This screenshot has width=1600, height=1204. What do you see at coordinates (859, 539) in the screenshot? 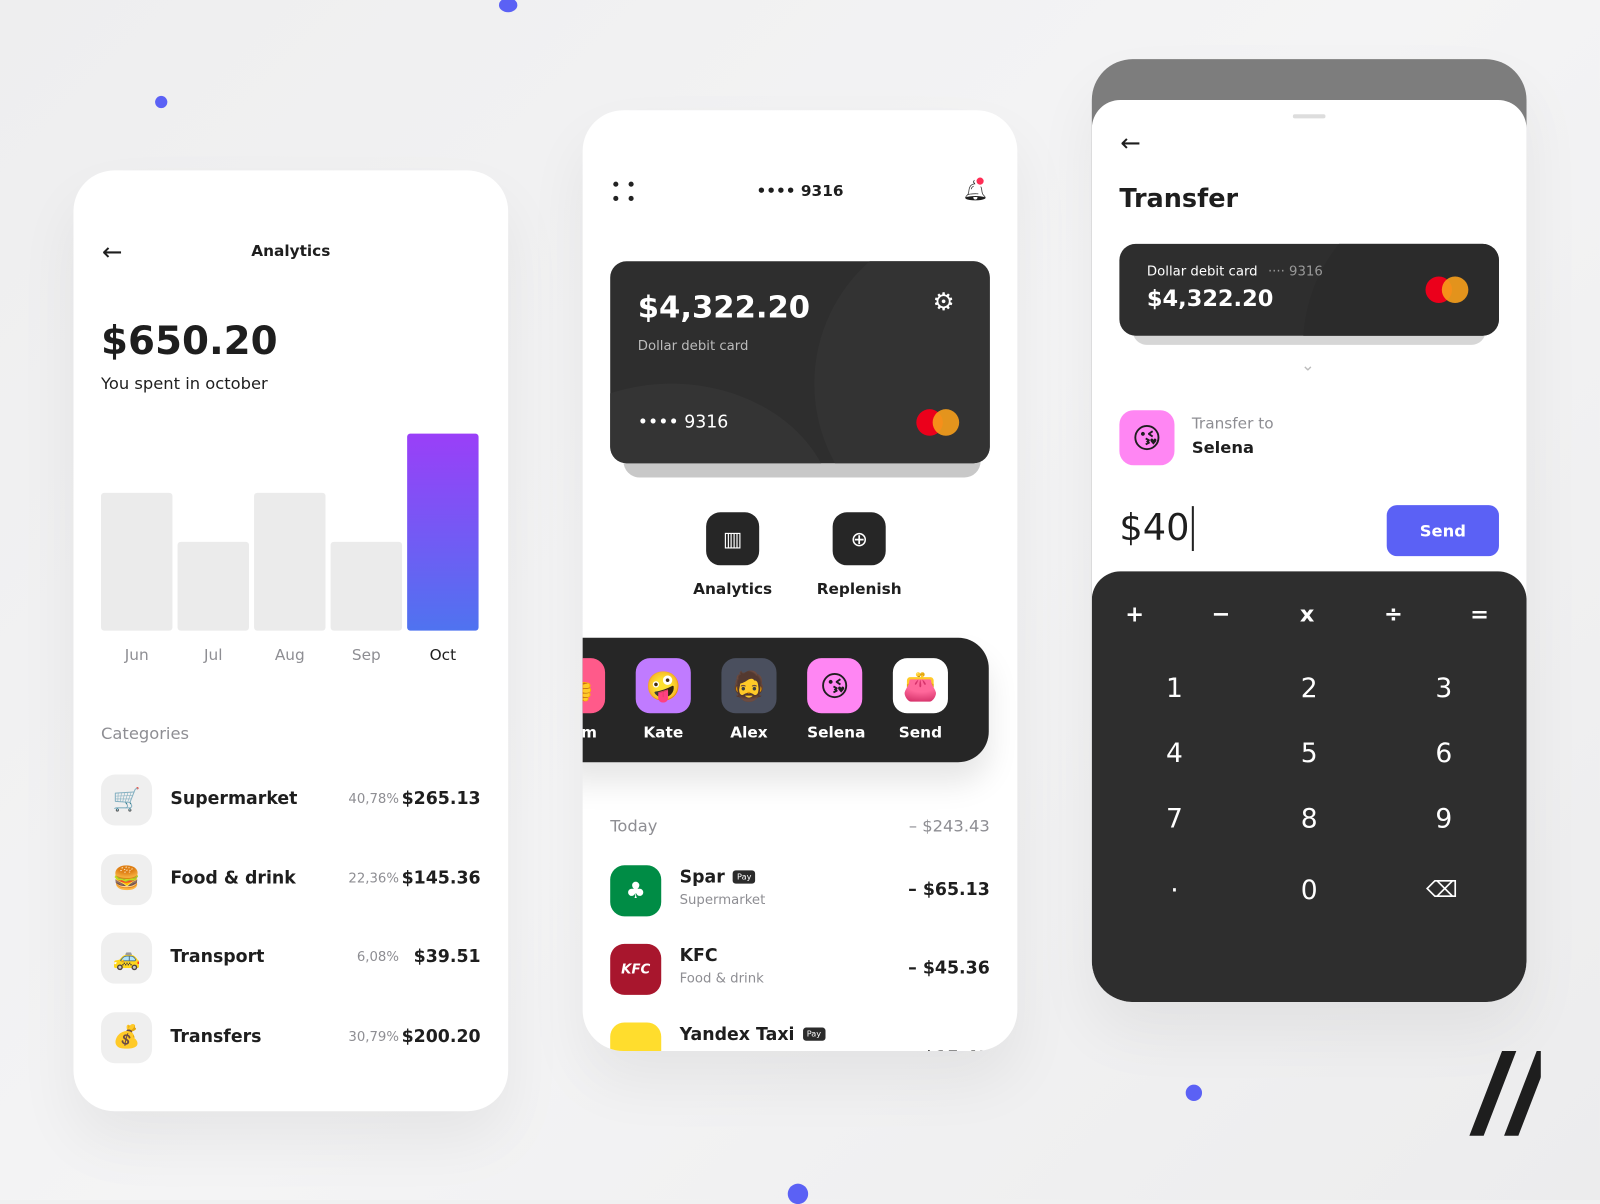
I see `plus-circle-icon: ⊕` at bounding box center [859, 539].